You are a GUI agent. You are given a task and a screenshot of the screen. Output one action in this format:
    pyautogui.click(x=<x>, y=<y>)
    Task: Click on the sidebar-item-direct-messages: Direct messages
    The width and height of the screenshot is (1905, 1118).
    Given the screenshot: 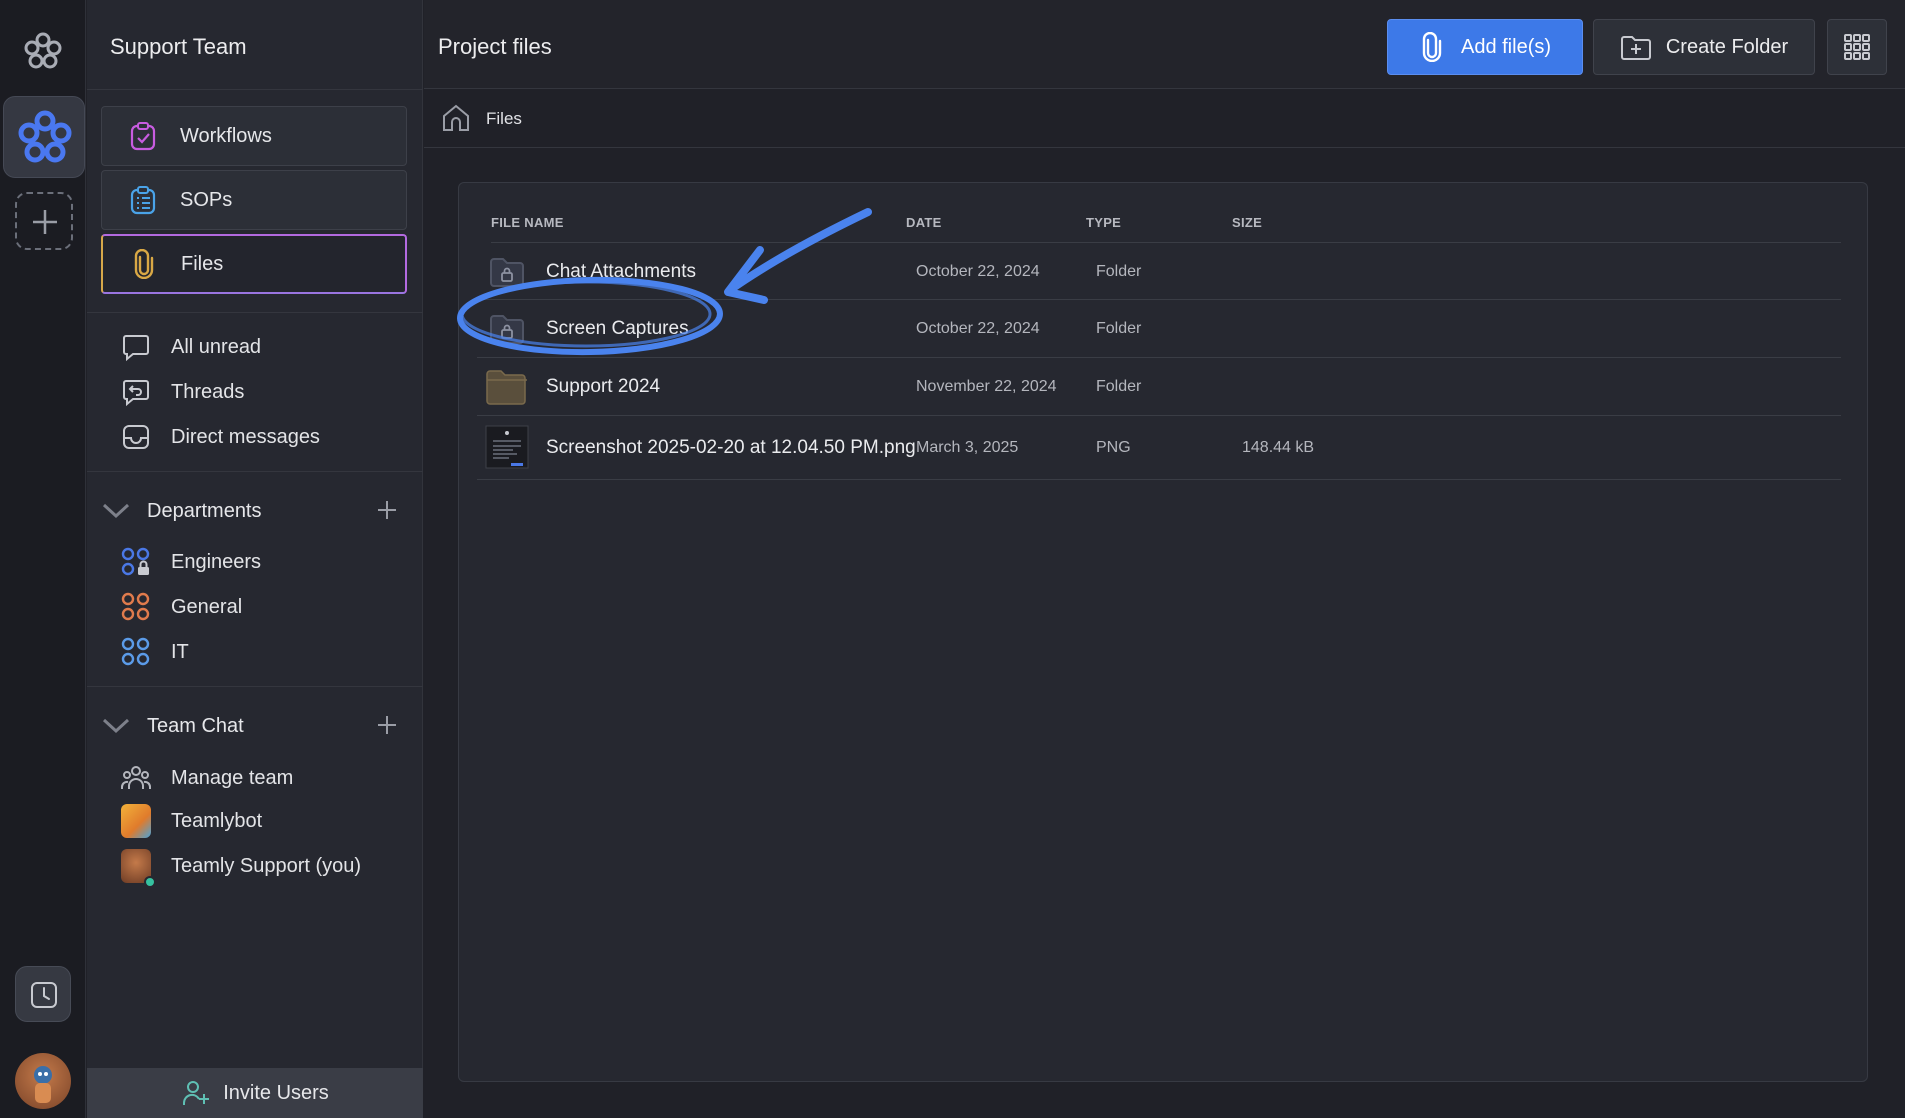 What is the action you would take?
    pyautogui.click(x=220, y=437)
    